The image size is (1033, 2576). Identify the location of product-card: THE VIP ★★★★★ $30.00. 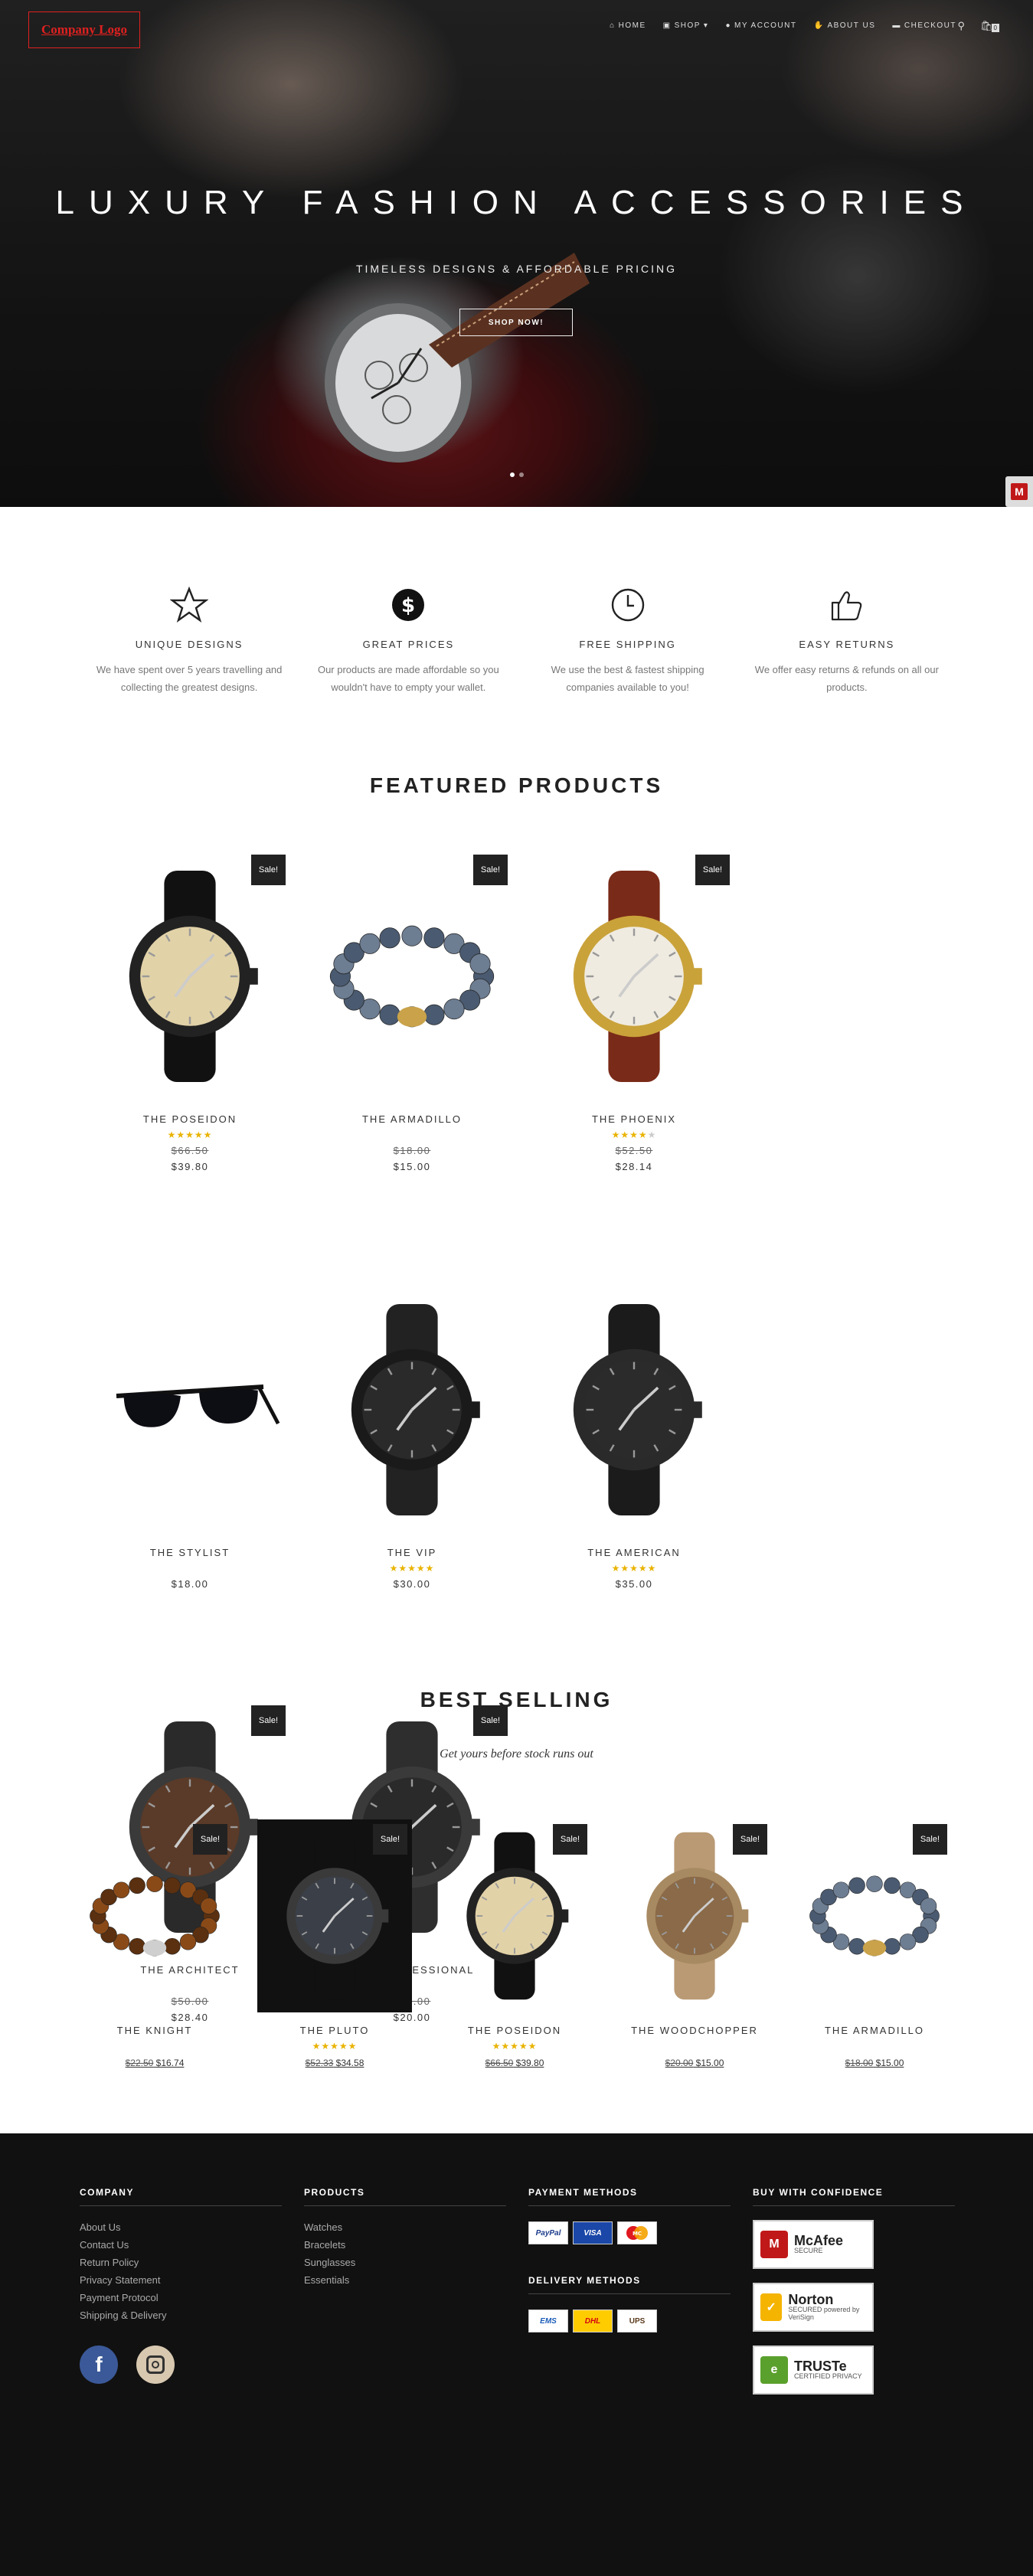
(412, 1492).